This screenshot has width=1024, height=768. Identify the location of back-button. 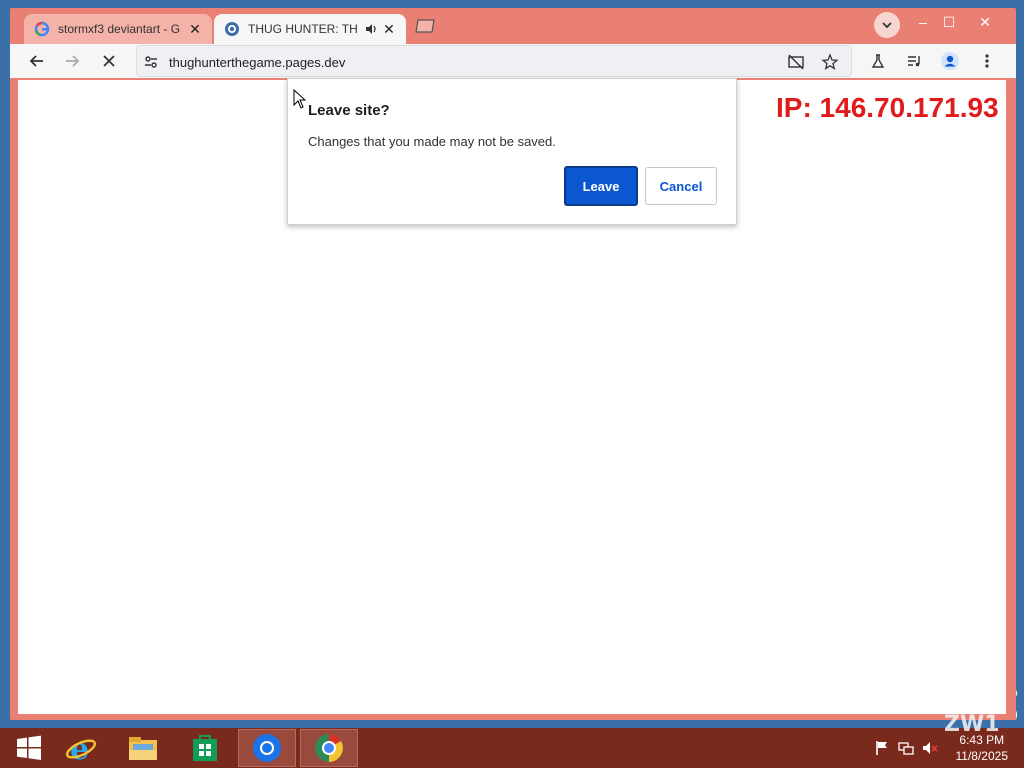
(37, 61).